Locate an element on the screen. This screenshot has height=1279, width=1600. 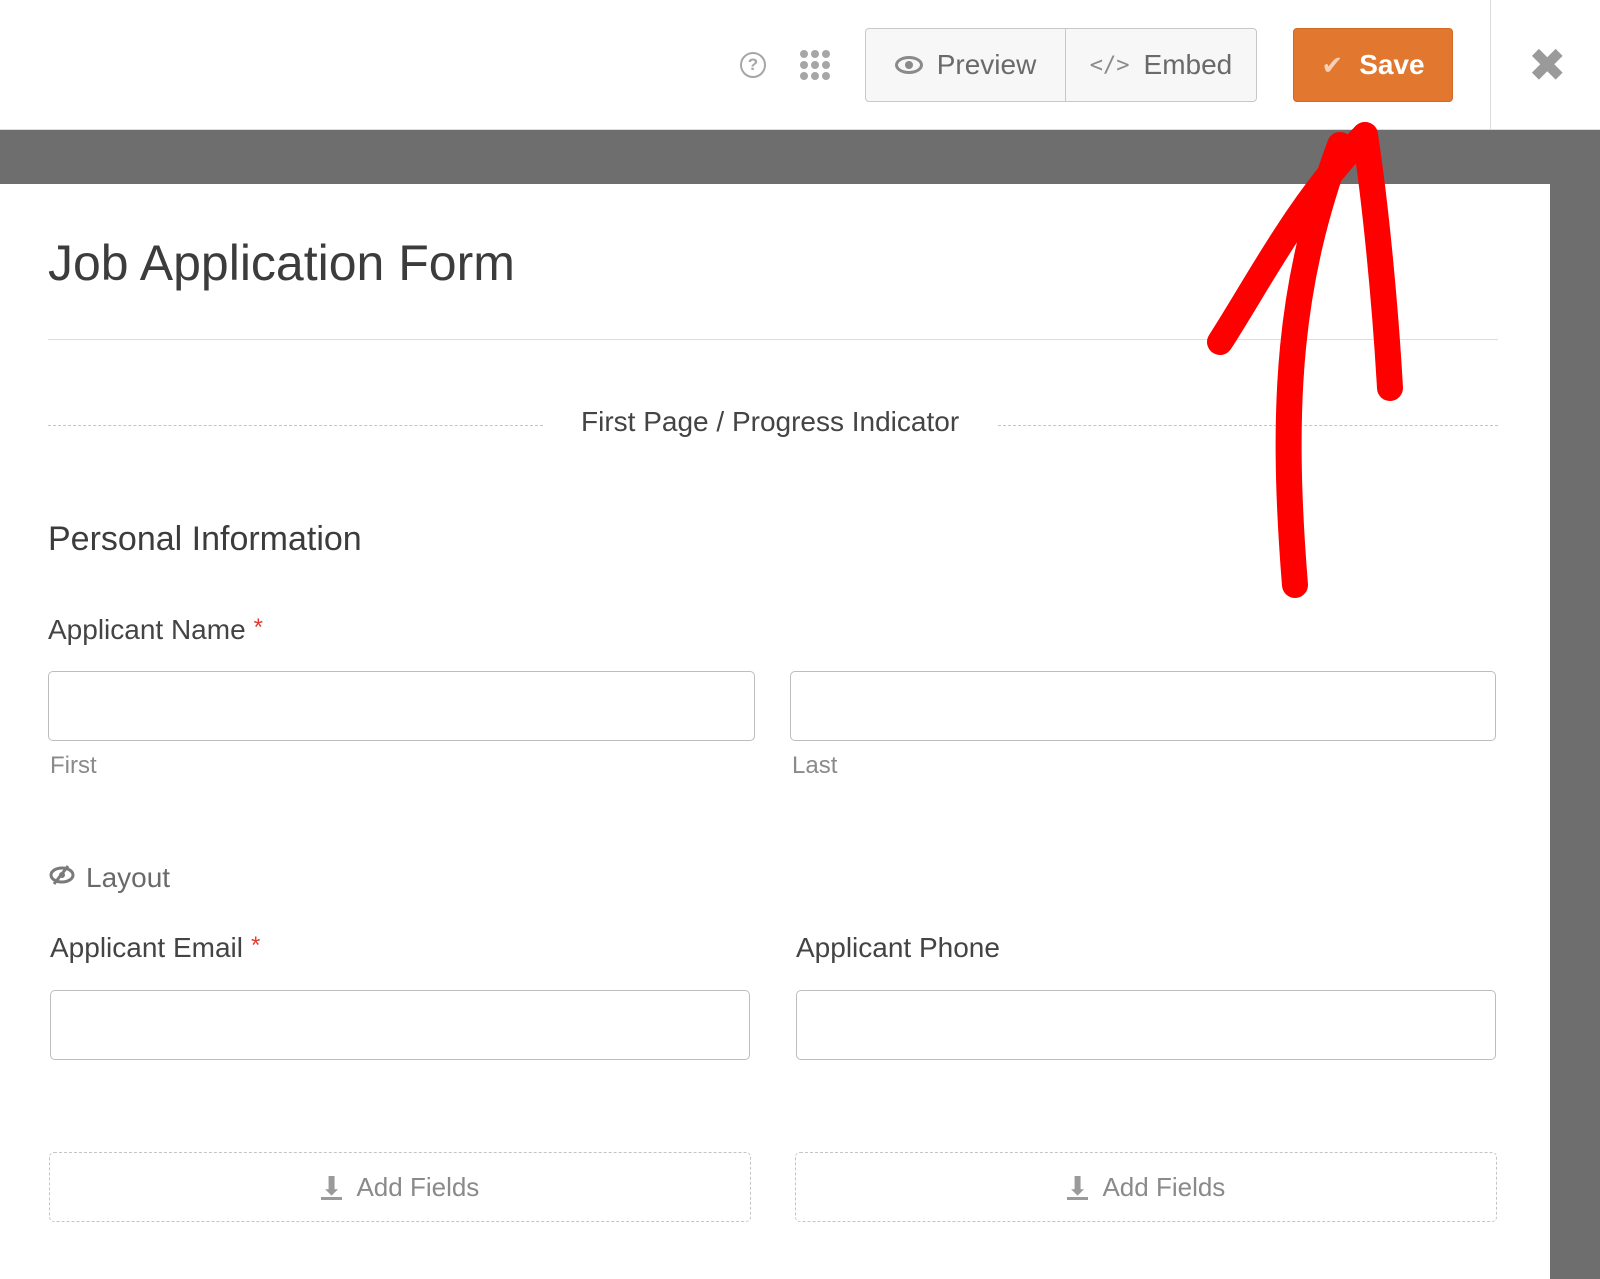
toolbar-divider is located at coordinates (1490, 65).